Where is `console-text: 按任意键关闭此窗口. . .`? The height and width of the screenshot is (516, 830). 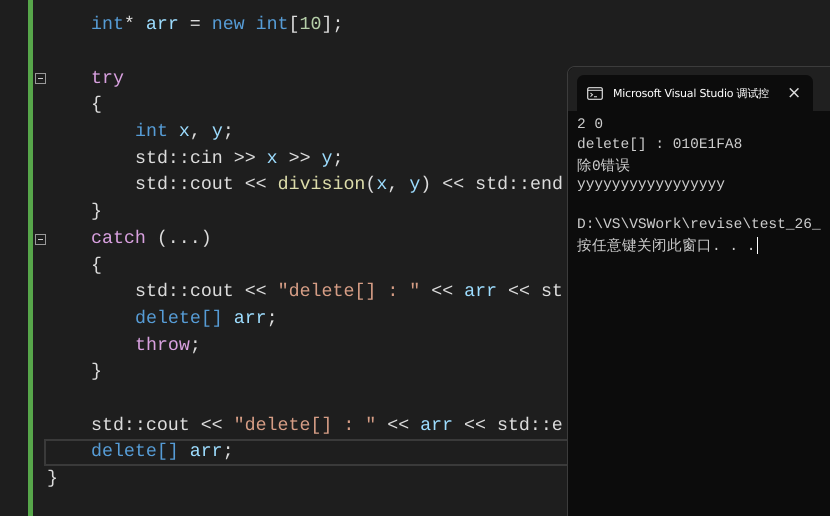
console-text: 按任意键关闭此窗口. . . is located at coordinates (666, 245).